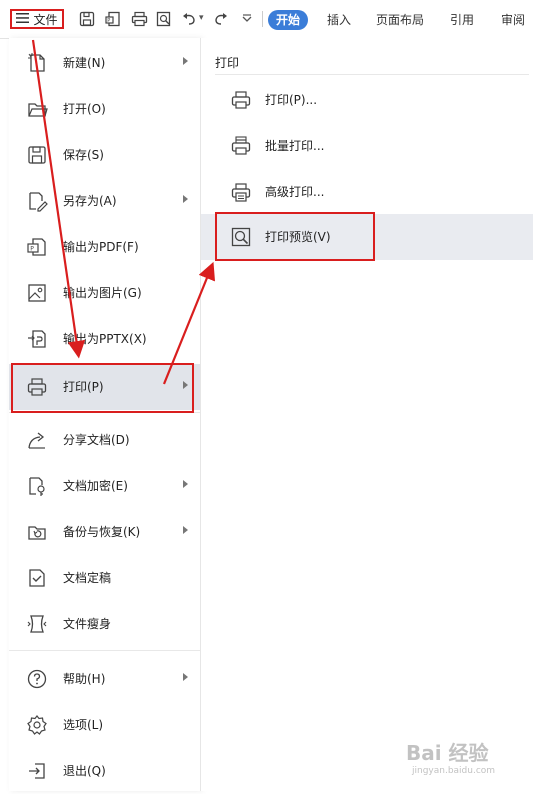 The image size is (533, 794). Describe the element at coordinates (37, 624) in the screenshot. I see `slim-file-icon` at that location.